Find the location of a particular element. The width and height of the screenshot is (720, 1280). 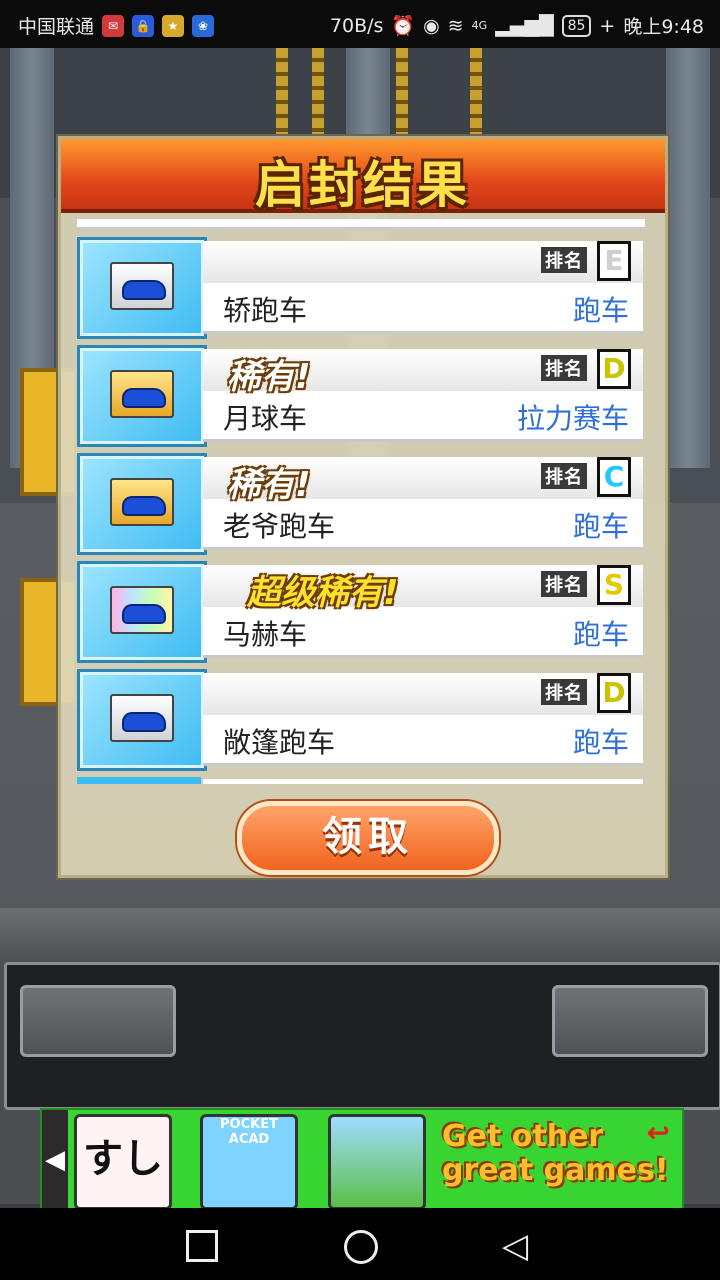

square-icon is located at coordinates (202, 1246).